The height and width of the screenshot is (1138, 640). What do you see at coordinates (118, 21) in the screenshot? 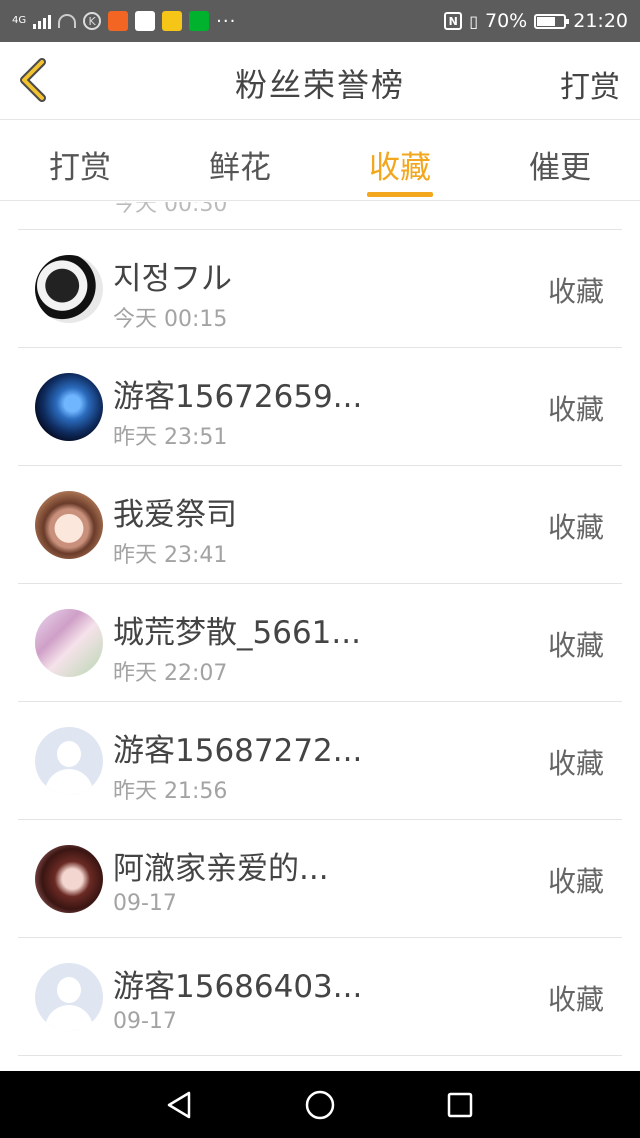
I see `video-app-icon` at bounding box center [118, 21].